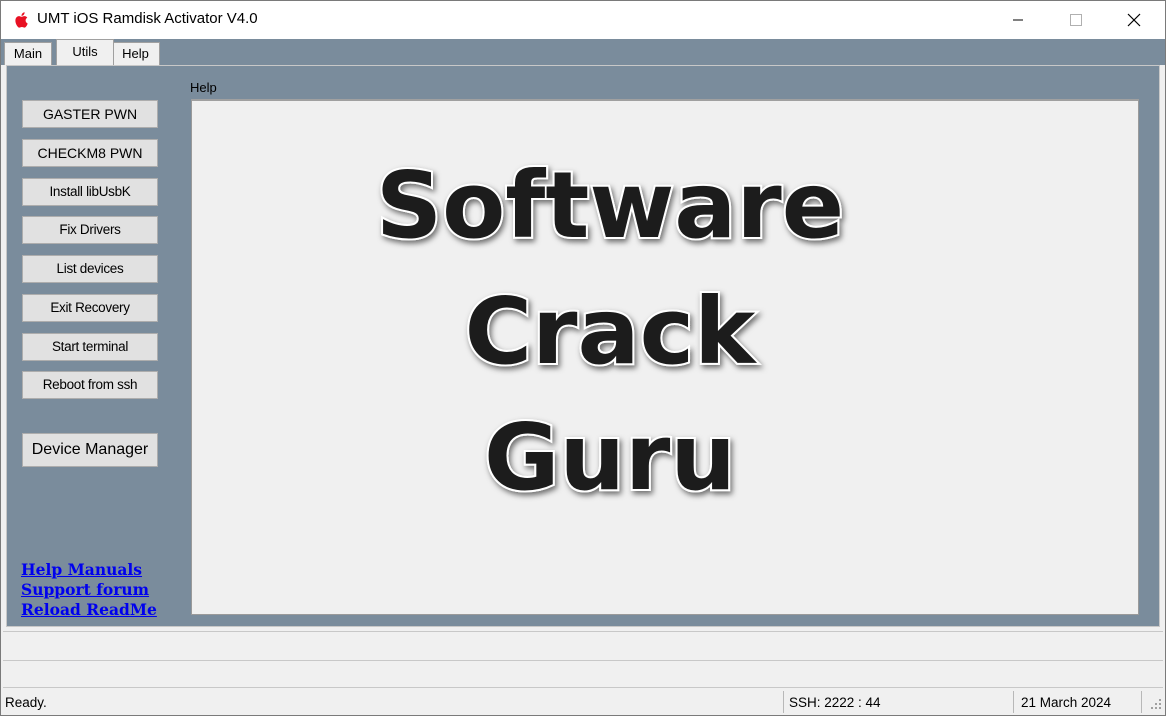 This screenshot has width=1166, height=716. What do you see at coordinates (583, 52) in the screenshot?
I see `tab-strip: Main Help Utils` at bounding box center [583, 52].